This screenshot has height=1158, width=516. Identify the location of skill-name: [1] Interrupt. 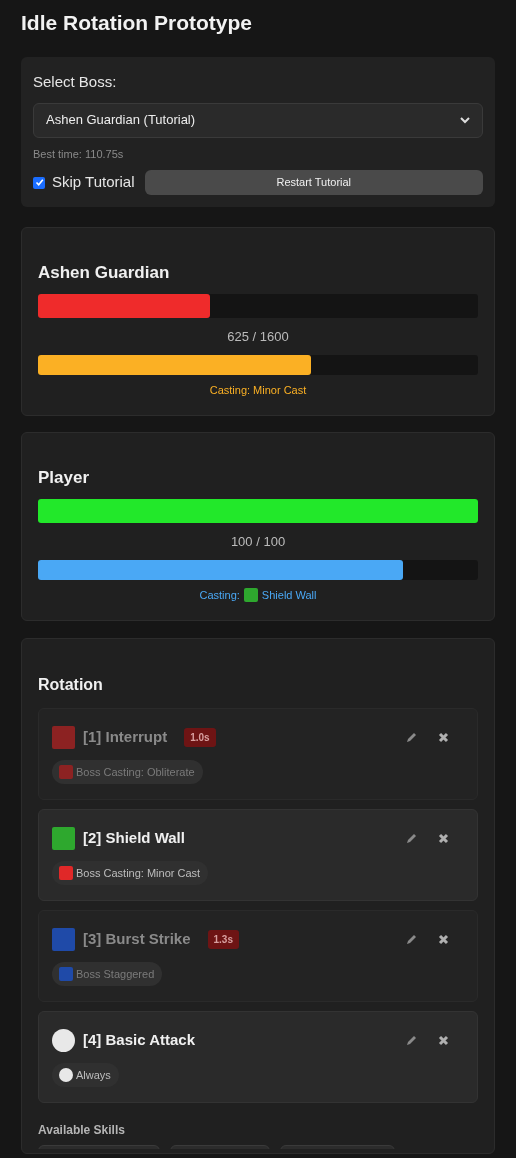
(125, 736).